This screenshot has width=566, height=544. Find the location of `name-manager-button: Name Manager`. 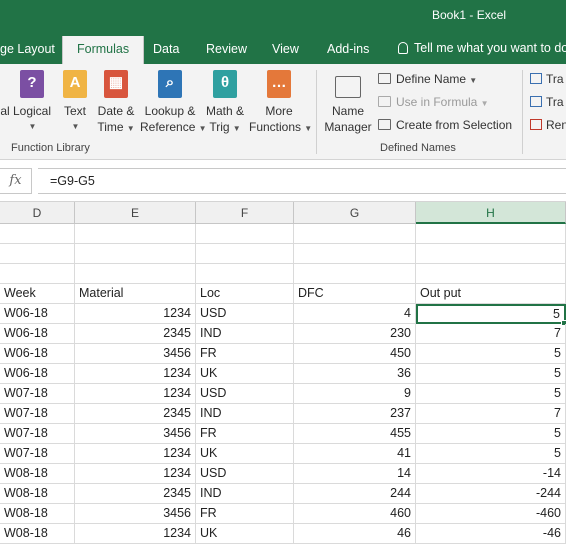

name-manager-button: Name Manager is located at coordinates (348, 102).